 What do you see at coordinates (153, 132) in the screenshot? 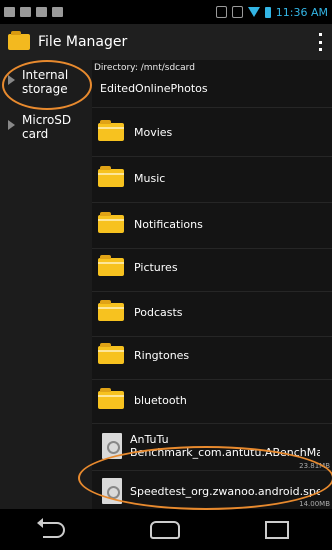
I see `folder-name: Movies` at bounding box center [153, 132].